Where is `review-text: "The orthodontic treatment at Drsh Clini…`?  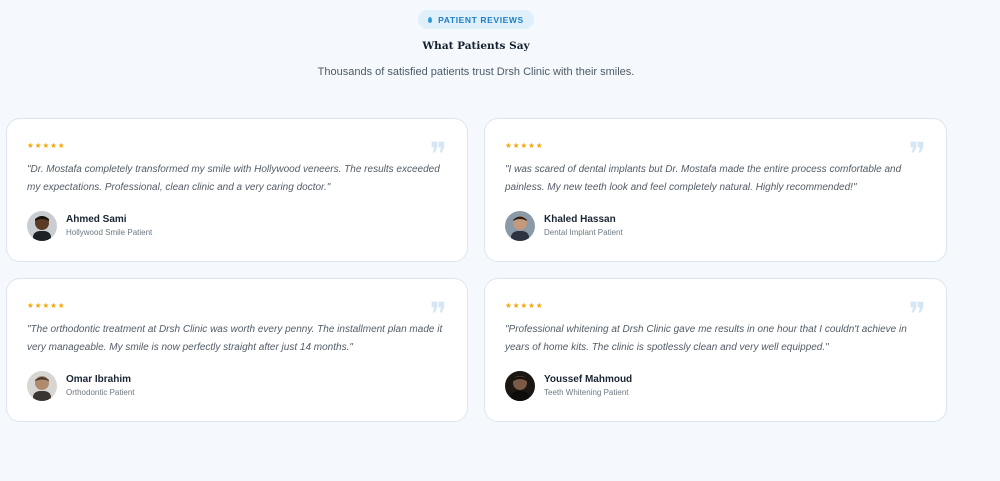
review-text: "The orthodontic treatment at Drsh Clini… is located at coordinates (235, 338).